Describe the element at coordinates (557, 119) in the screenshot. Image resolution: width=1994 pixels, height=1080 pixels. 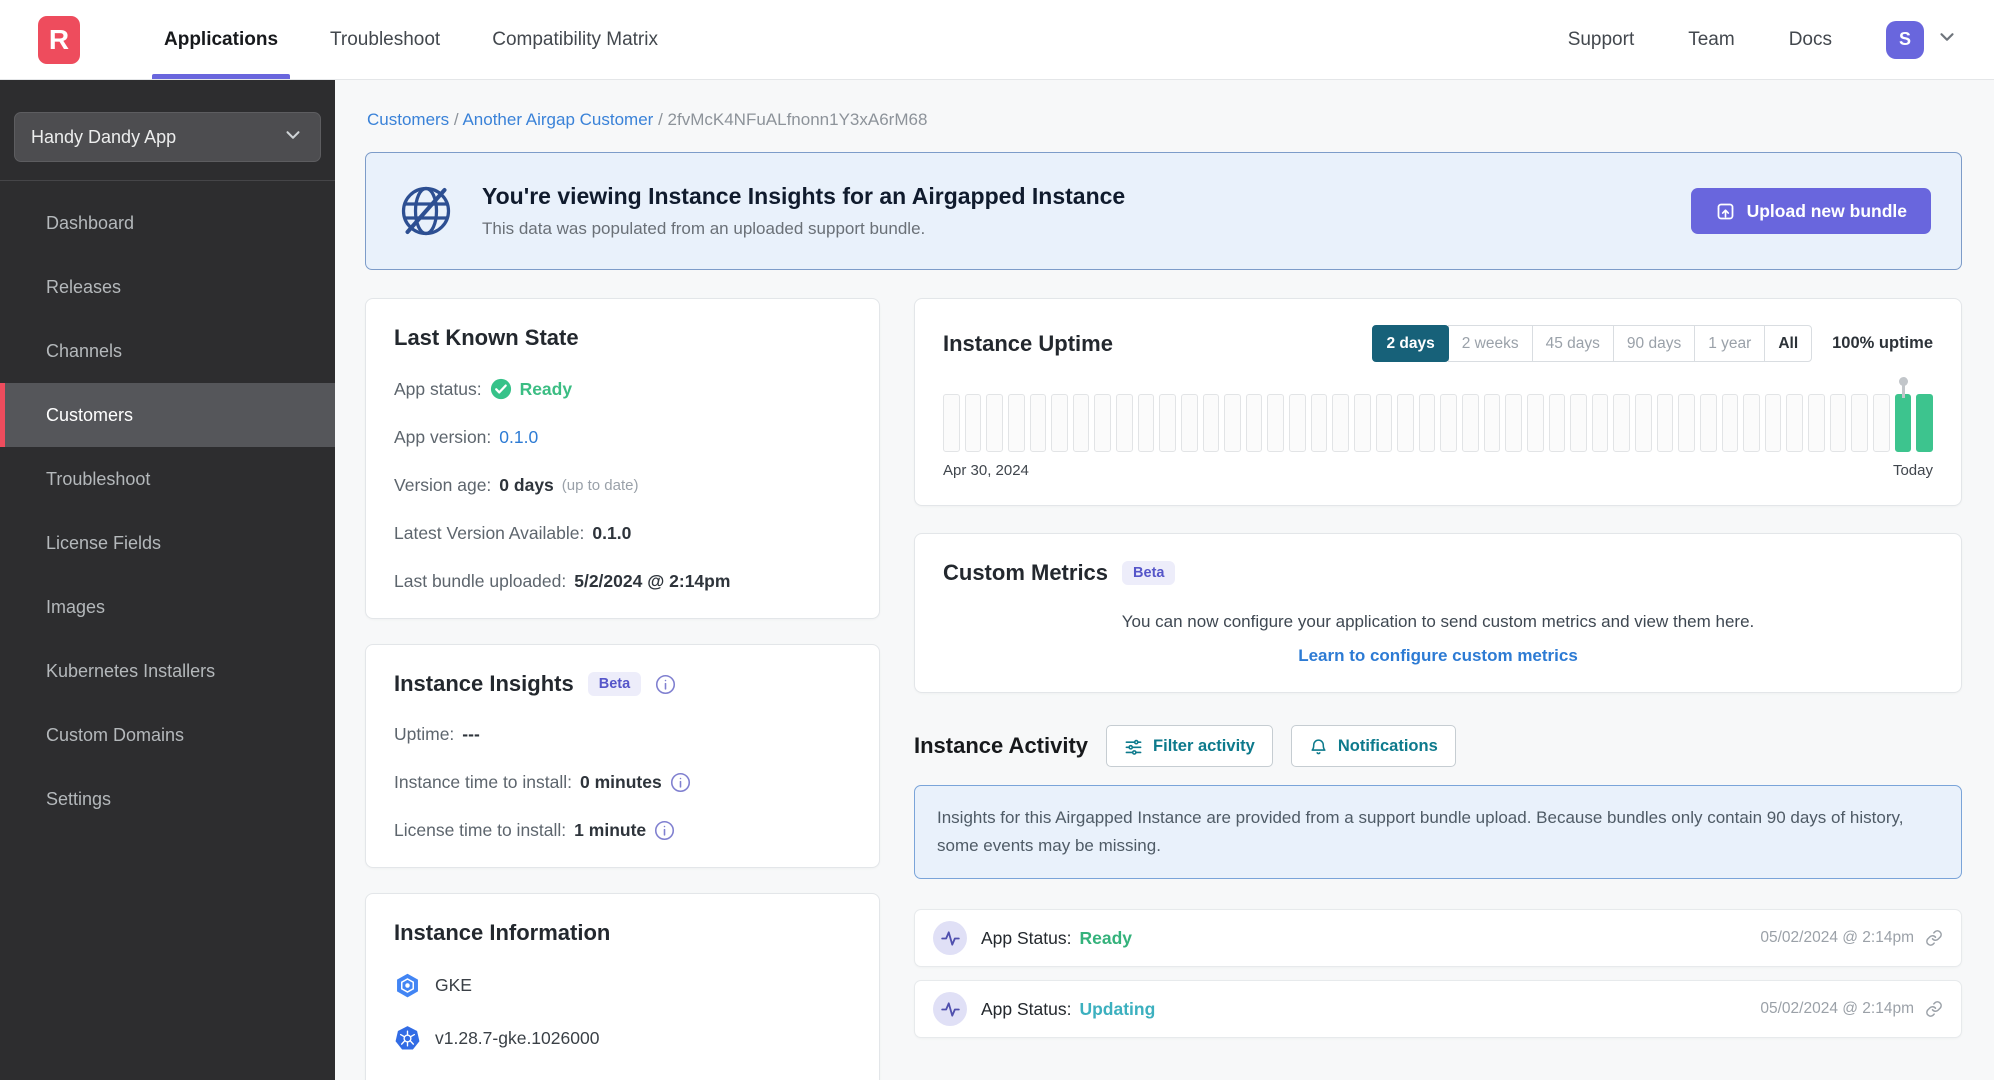
I see `breadcrumb-customer-name: Another Airgap Customer` at that location.